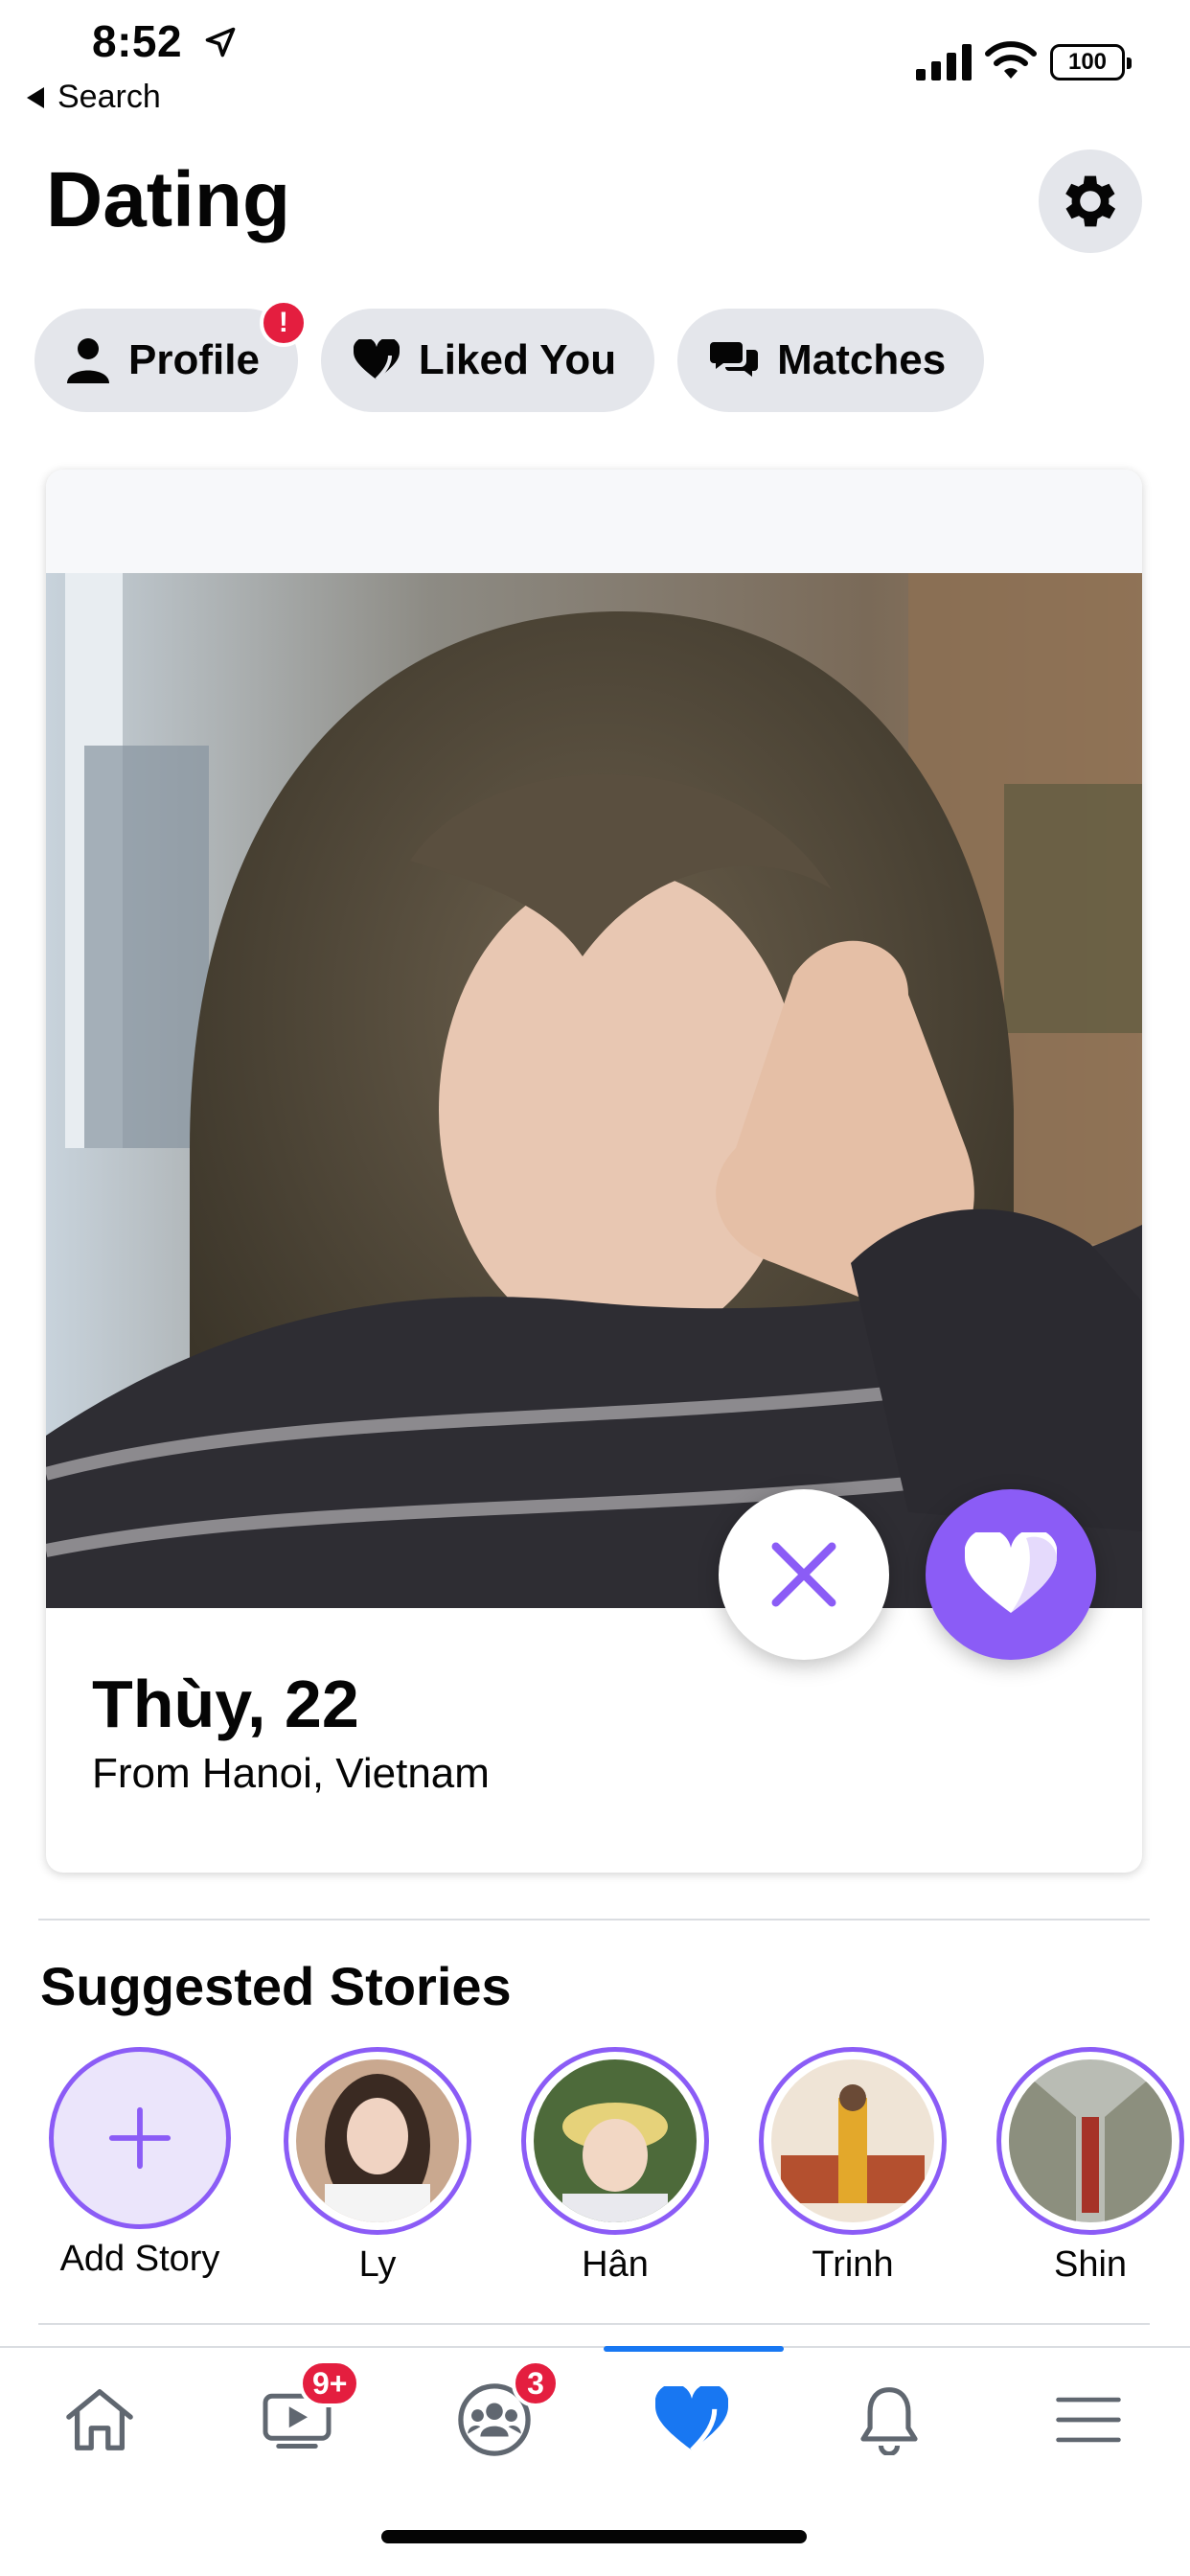 This screenshot has height=2576, width=1190. Describe the element at coordinates (226, 1704) in the screenshot. I see `profile-name-age: Thùy, 22` at that location.